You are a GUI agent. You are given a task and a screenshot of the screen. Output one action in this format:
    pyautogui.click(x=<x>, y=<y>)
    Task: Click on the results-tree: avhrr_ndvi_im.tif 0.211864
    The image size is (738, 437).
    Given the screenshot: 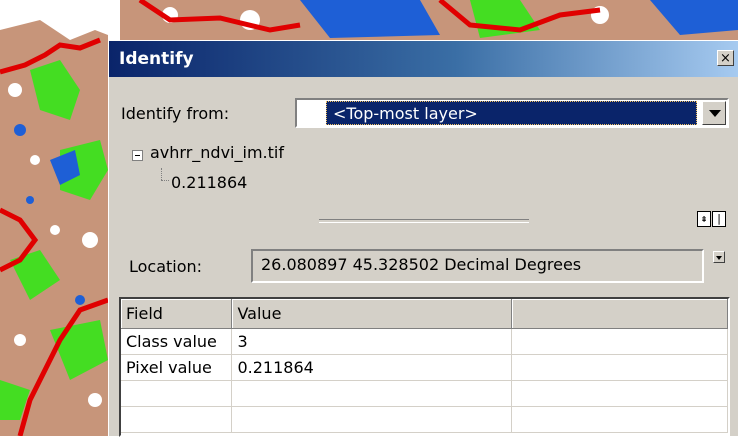 What is the action you would take?
    pyautogui.click(x=429, y=173)
    